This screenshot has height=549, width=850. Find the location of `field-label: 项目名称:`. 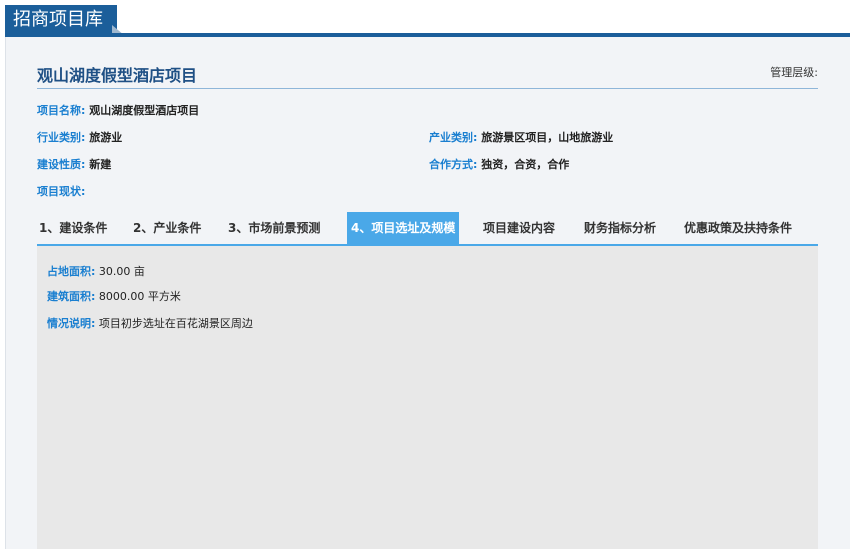

field-label: 项目名称: is located at coordinates (61, 110).